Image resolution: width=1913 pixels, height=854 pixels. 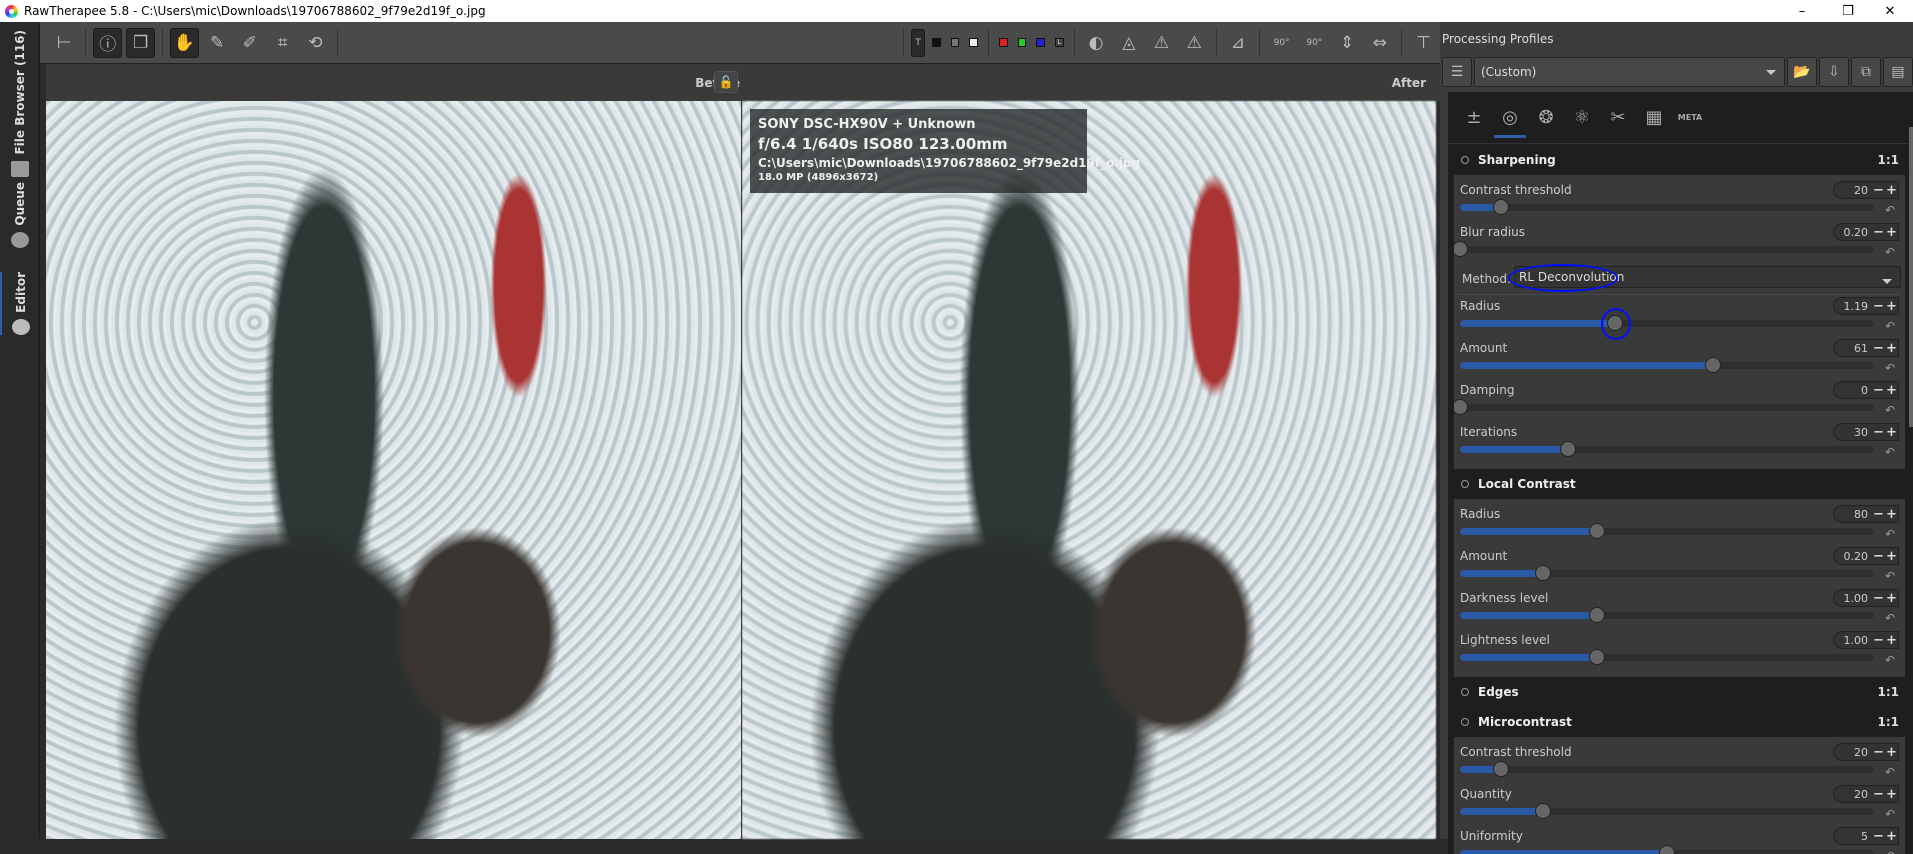 I want to click on raw-tab-icon: ▦, so click(x=1654, y=118).